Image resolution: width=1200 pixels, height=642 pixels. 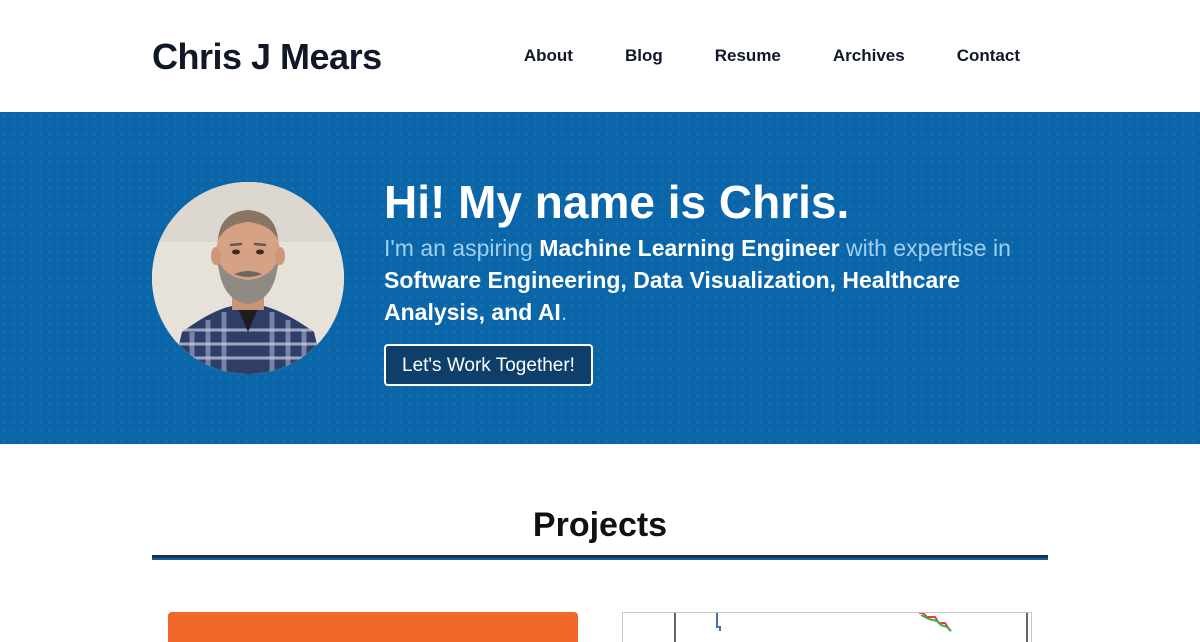 I want to click on nav-resume-link: Resume, so click(x=748, y=56).